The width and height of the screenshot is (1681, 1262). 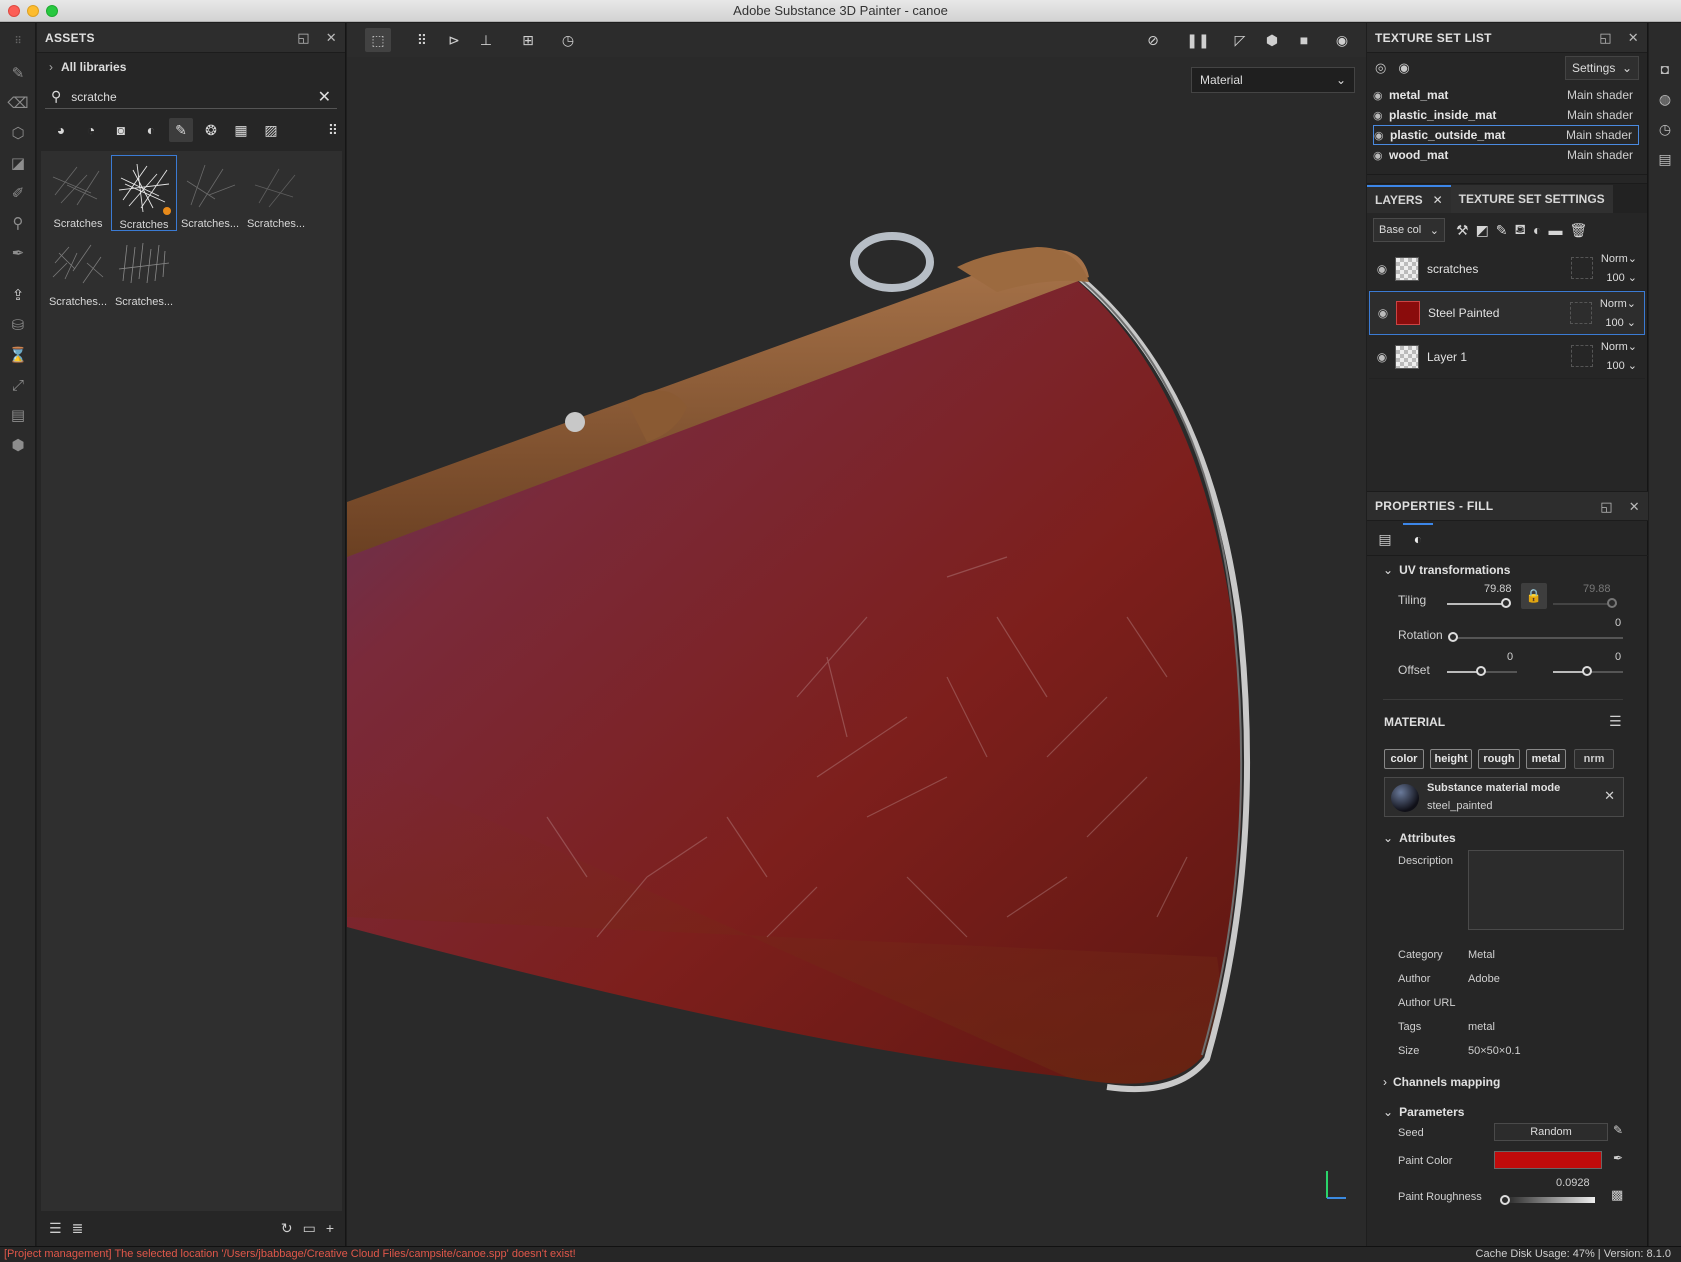 I want to click on offset-value-u: 0, so click(x=1510, y=657).